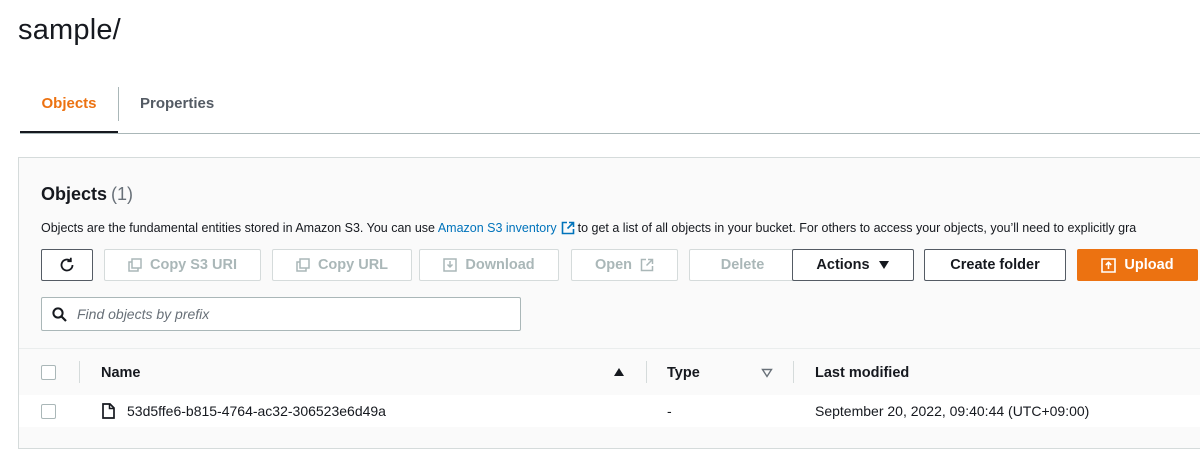 This screenshot has height=449, width=1200. What do you see at coordinates (69, 110) in the screenshot?
I see `tab-objects: Objects` at bounding box center [69, 110].